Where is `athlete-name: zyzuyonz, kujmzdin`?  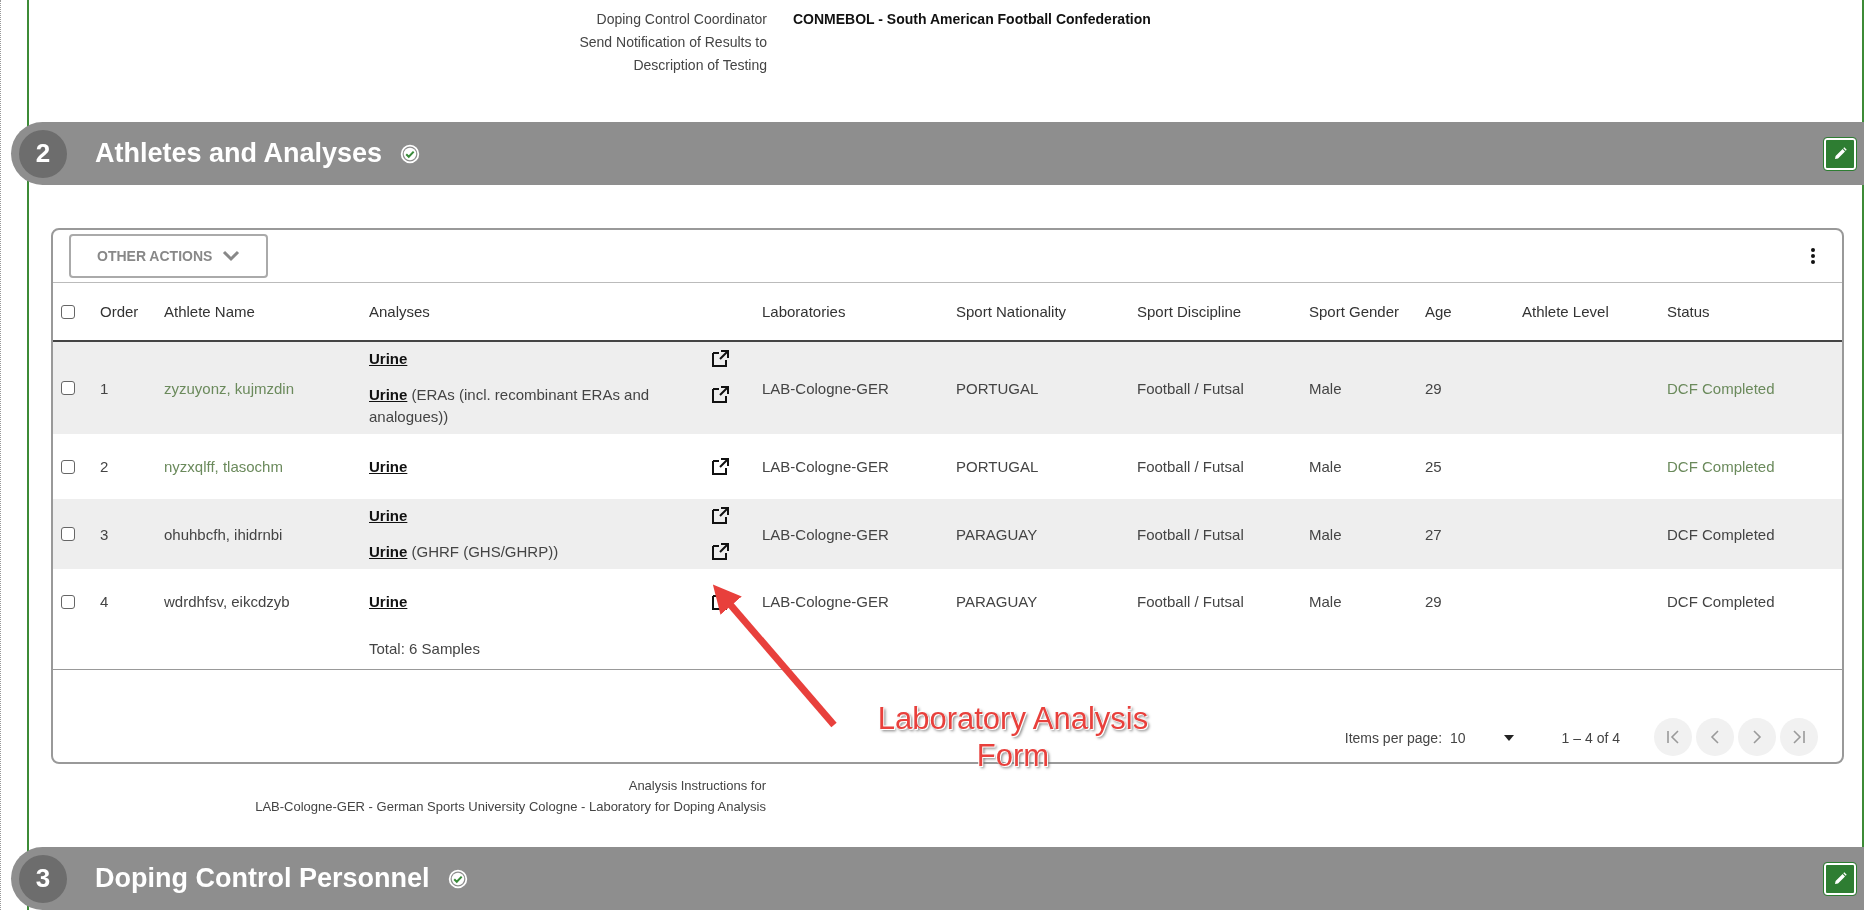
athlete-name: zyzuyonz, kujmzdin is located at coordinates (229, 388).